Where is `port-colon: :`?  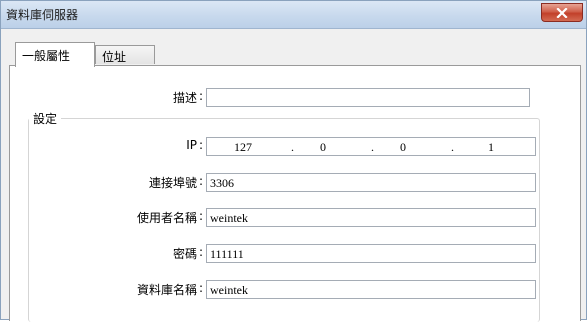 port-colon: : is located at coordinates (201, 181).